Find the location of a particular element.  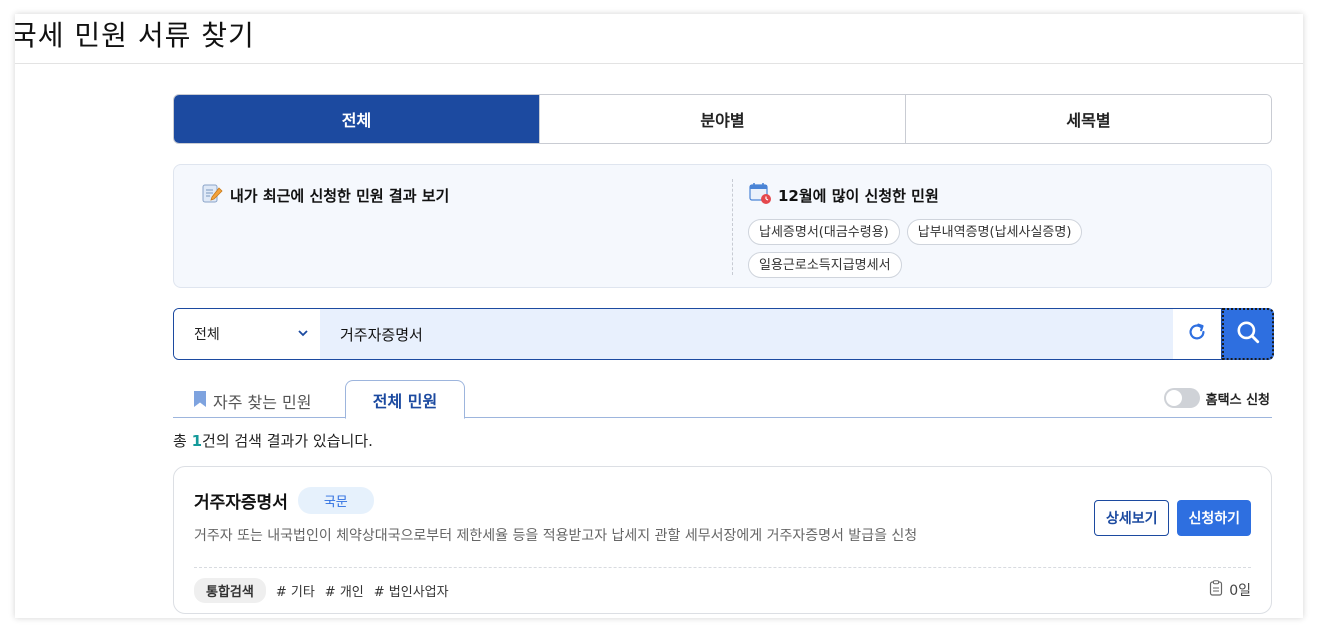

popular-label: 12월에 많이 신청한 민원 is located at coordinates (858, 195).